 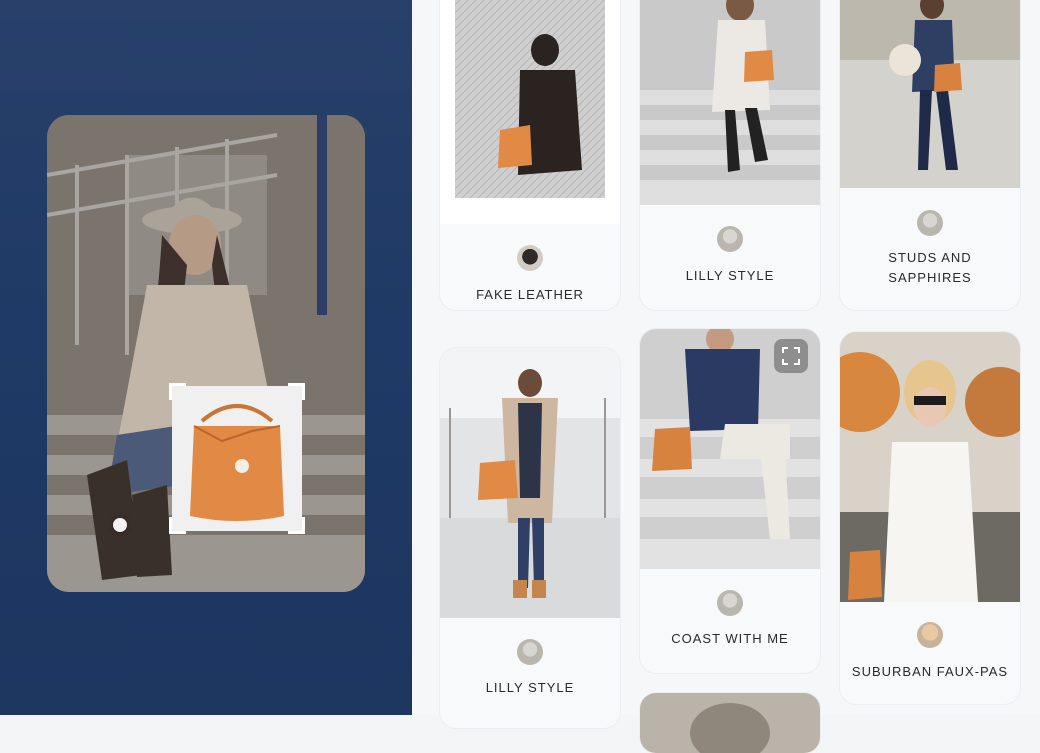 What do you see at coordinates (530, 294) in the screenshot?
I see `pin-title: FAKE LEATHER` at bounding box center [530, 294].